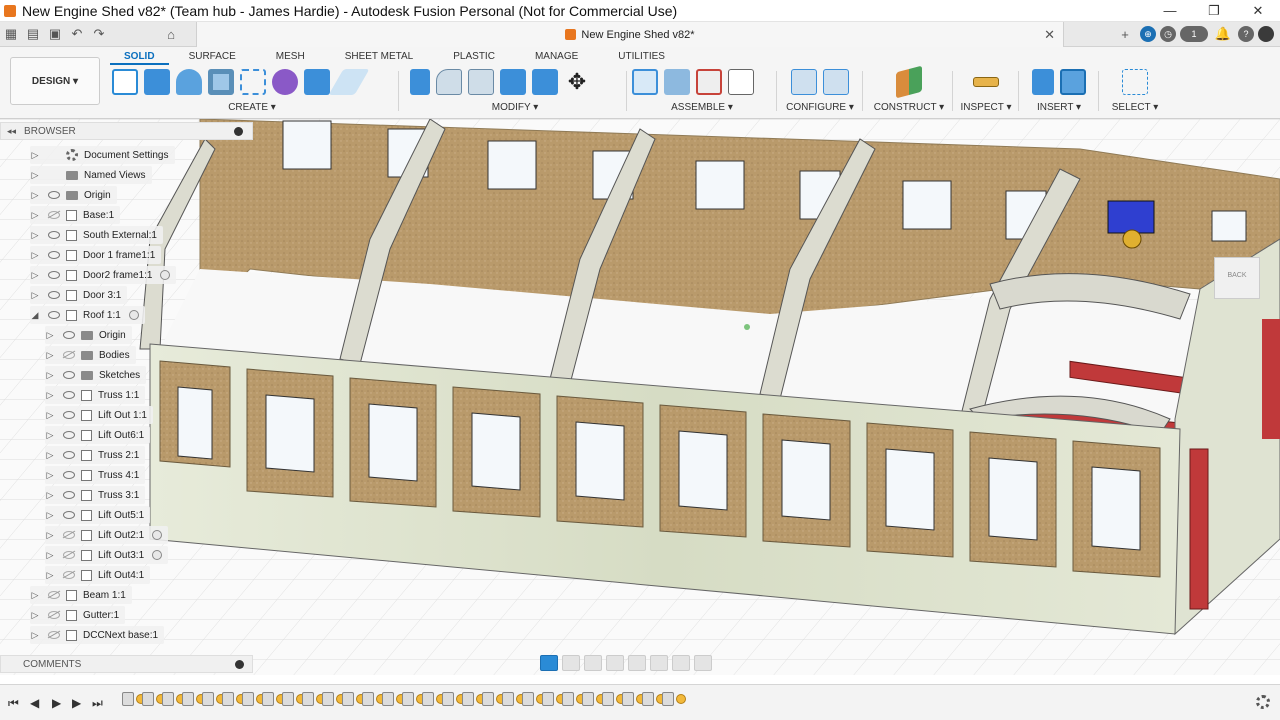  I want to click on activate-component-radio, so click(165, 275).